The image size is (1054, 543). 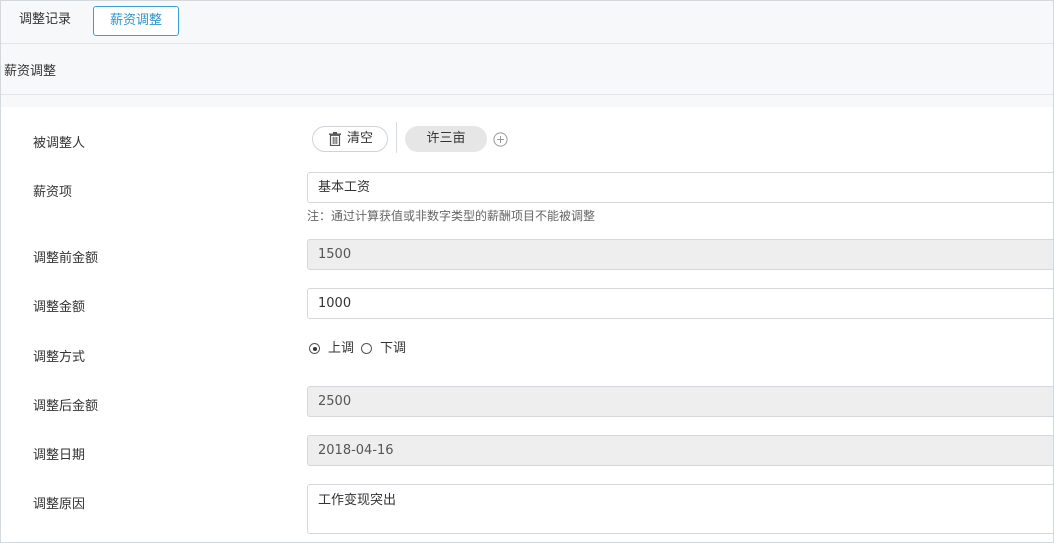 What do you see at coordinates (335, 139) in the screenshot?
I see `trash-icon` at bounding box center [335, 139].